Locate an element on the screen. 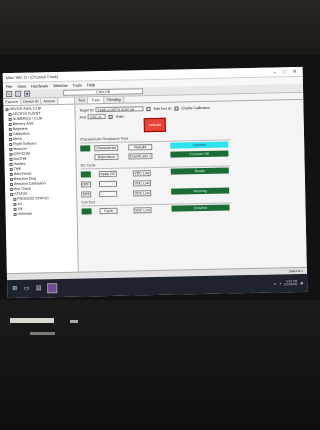 The width and height of the screenshot is (320, 430). ratio-checkbox is located at coordinates (111, 116).